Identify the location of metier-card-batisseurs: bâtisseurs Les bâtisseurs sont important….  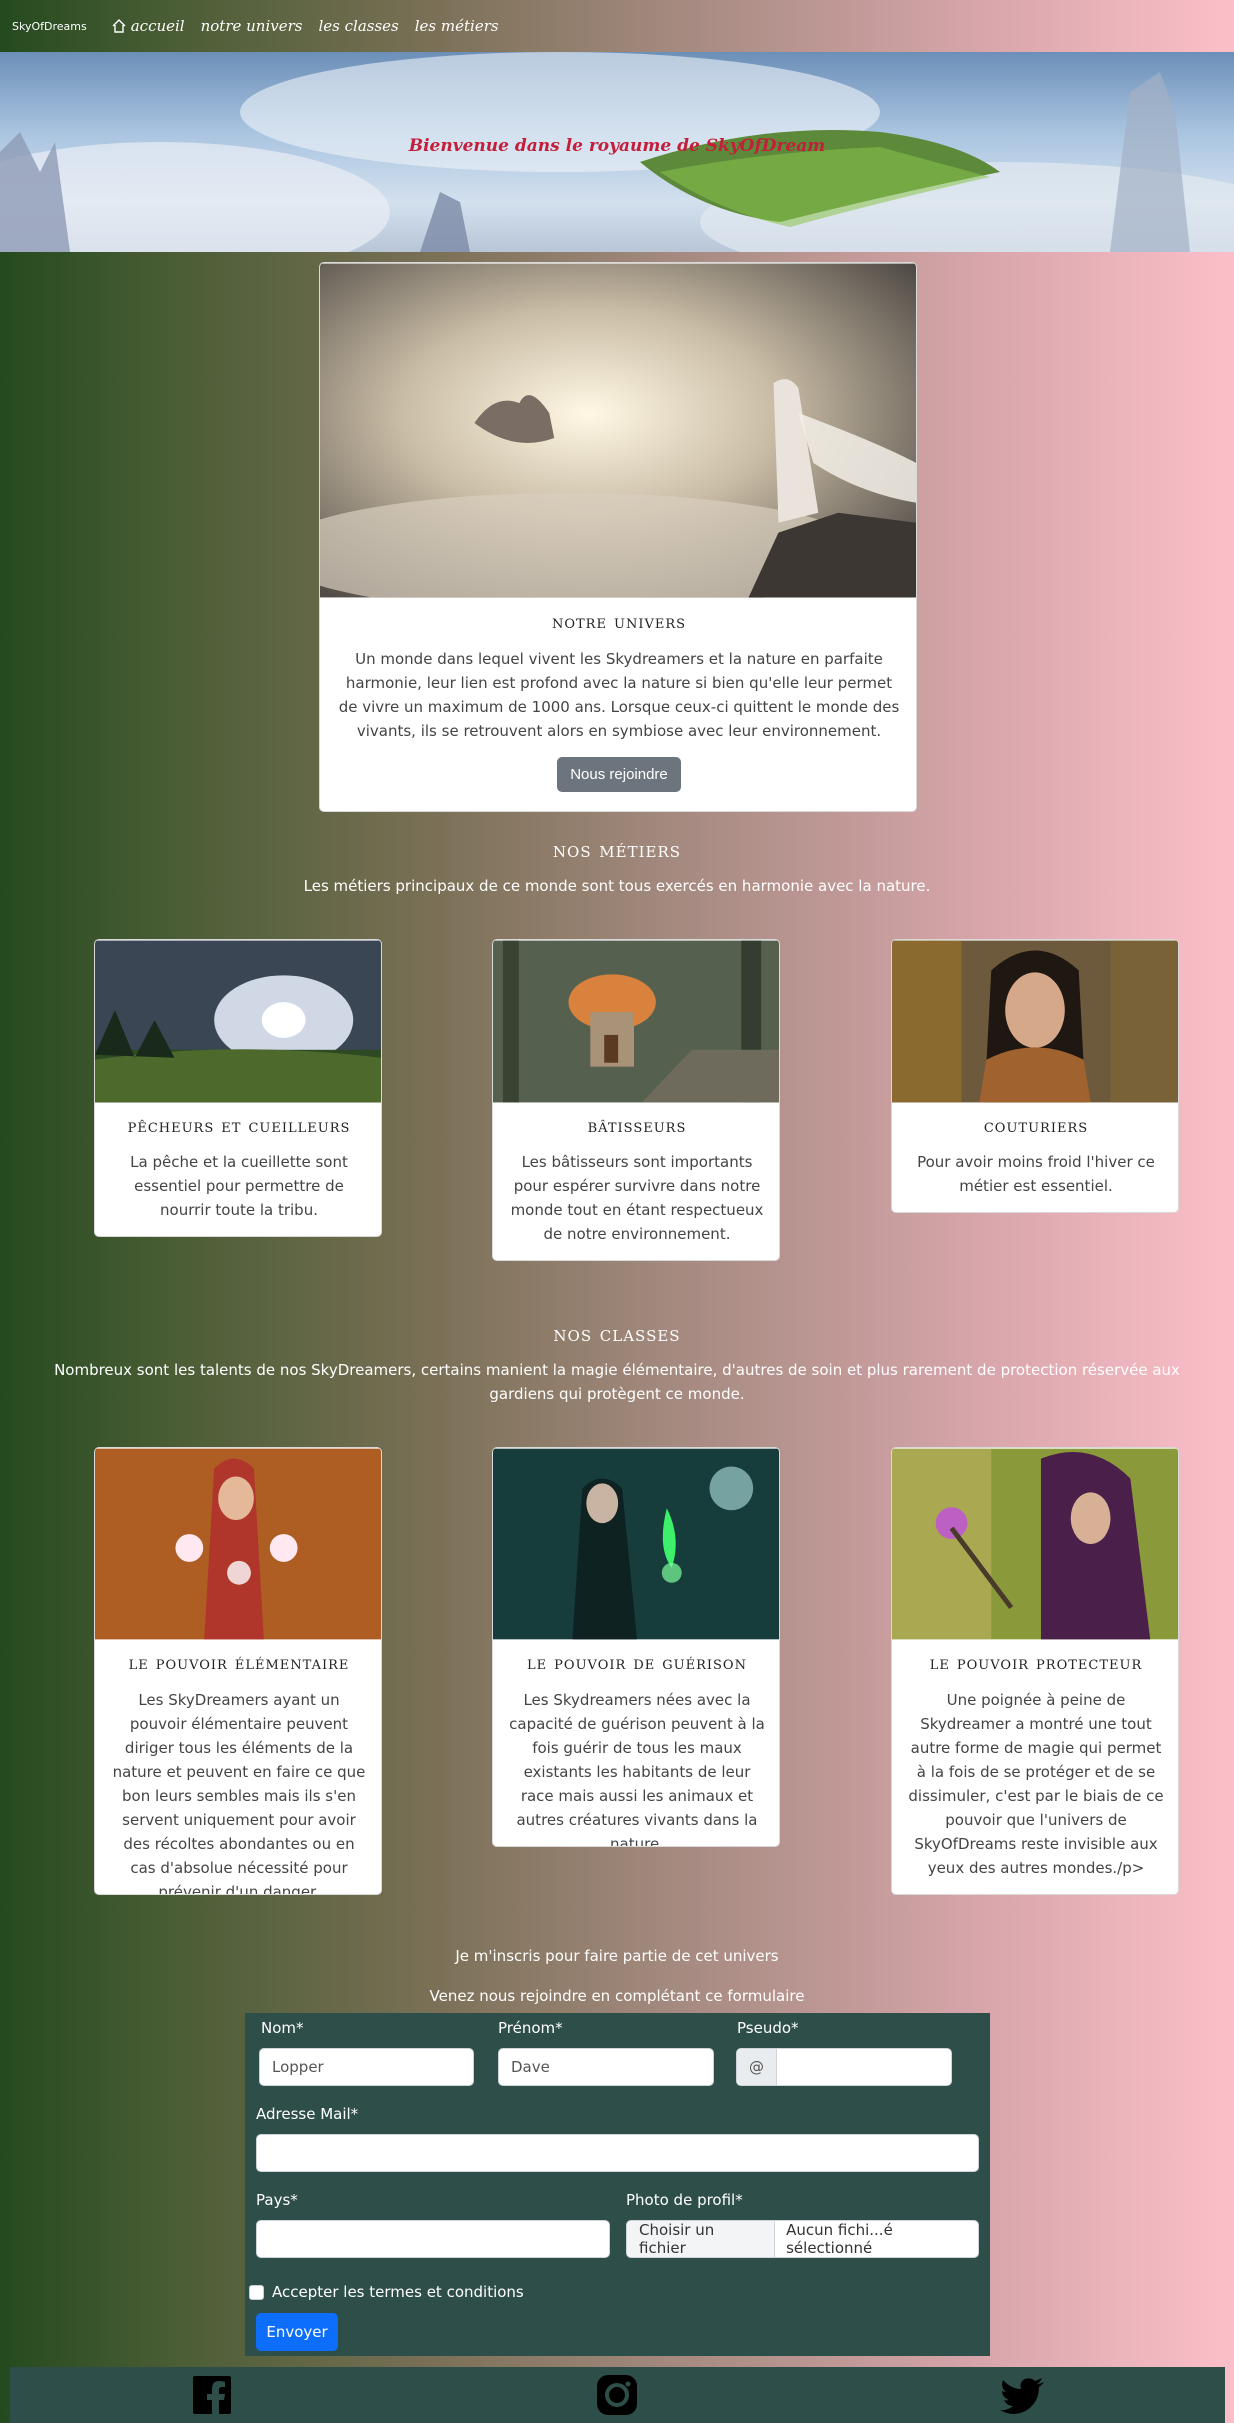
(636, 1100).